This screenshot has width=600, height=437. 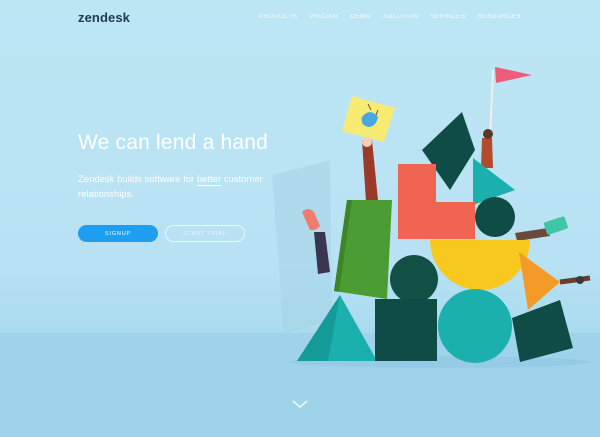 I want to click on dark-circle-block, so click(x=495, y=217).